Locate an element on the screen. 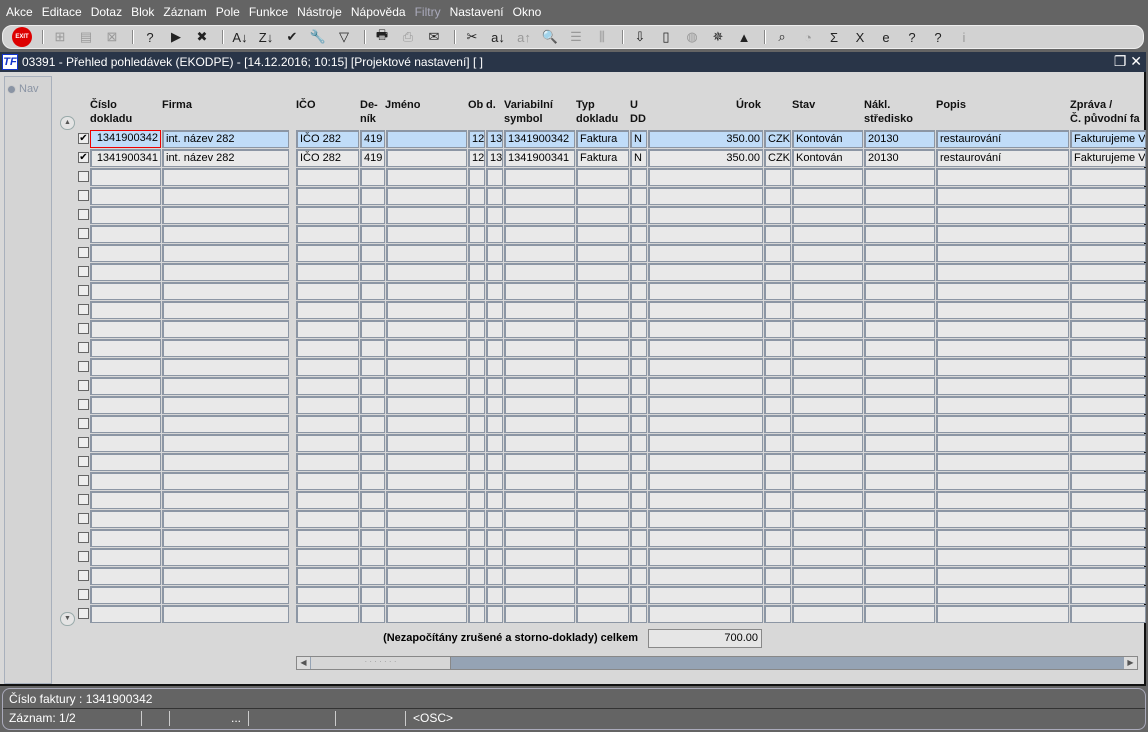 The image size is (1148, 732). check-icon: ✔ is located at coordinates (292, 37).